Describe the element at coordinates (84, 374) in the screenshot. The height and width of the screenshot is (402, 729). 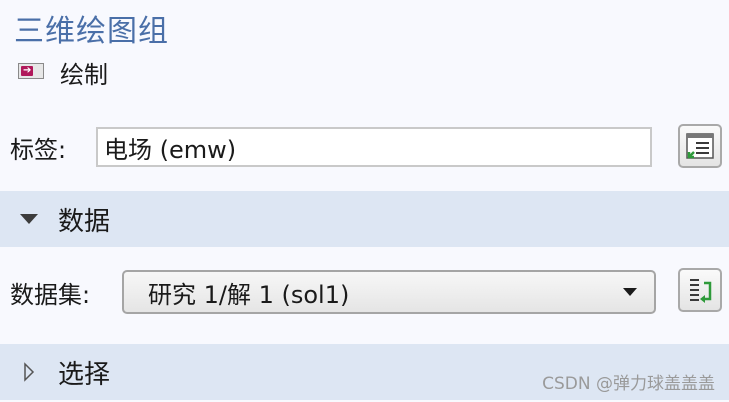
I see `selection-section-label: 选择` at that location.